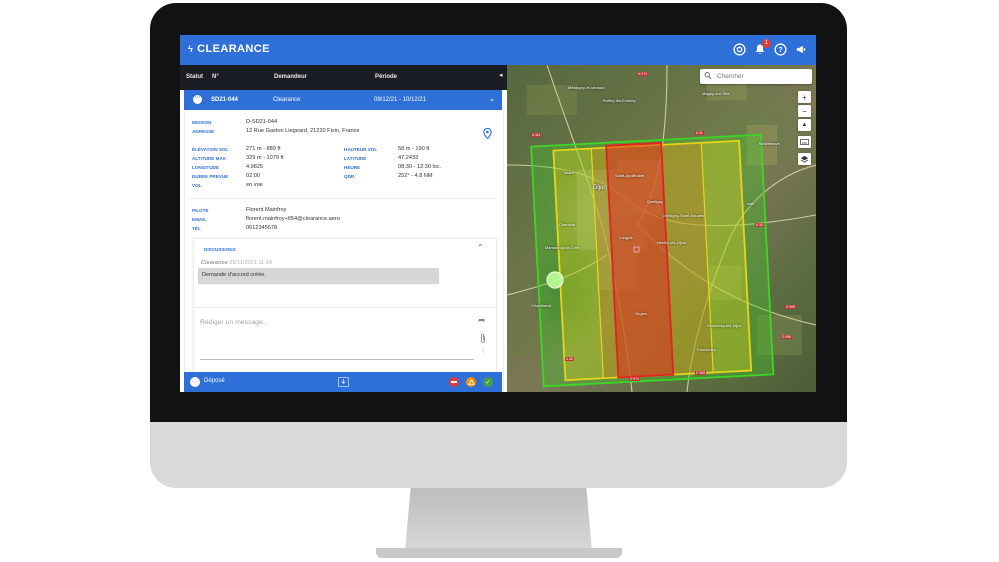 The width and height of the screenshot is (999, 562). I want to click on message-timestamp: 29/11/2021 11:14, so click(251, 263).